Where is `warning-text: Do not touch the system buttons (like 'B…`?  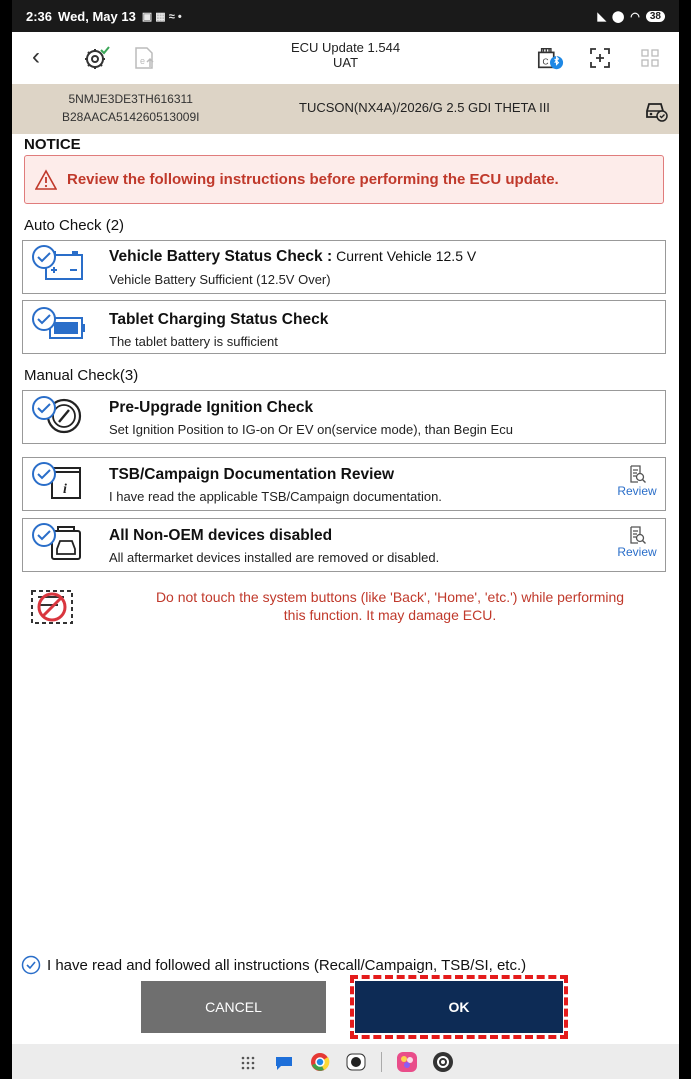 warning-text: Do not touch the system buttons (like 'B… is located at coordinates (390, 606).